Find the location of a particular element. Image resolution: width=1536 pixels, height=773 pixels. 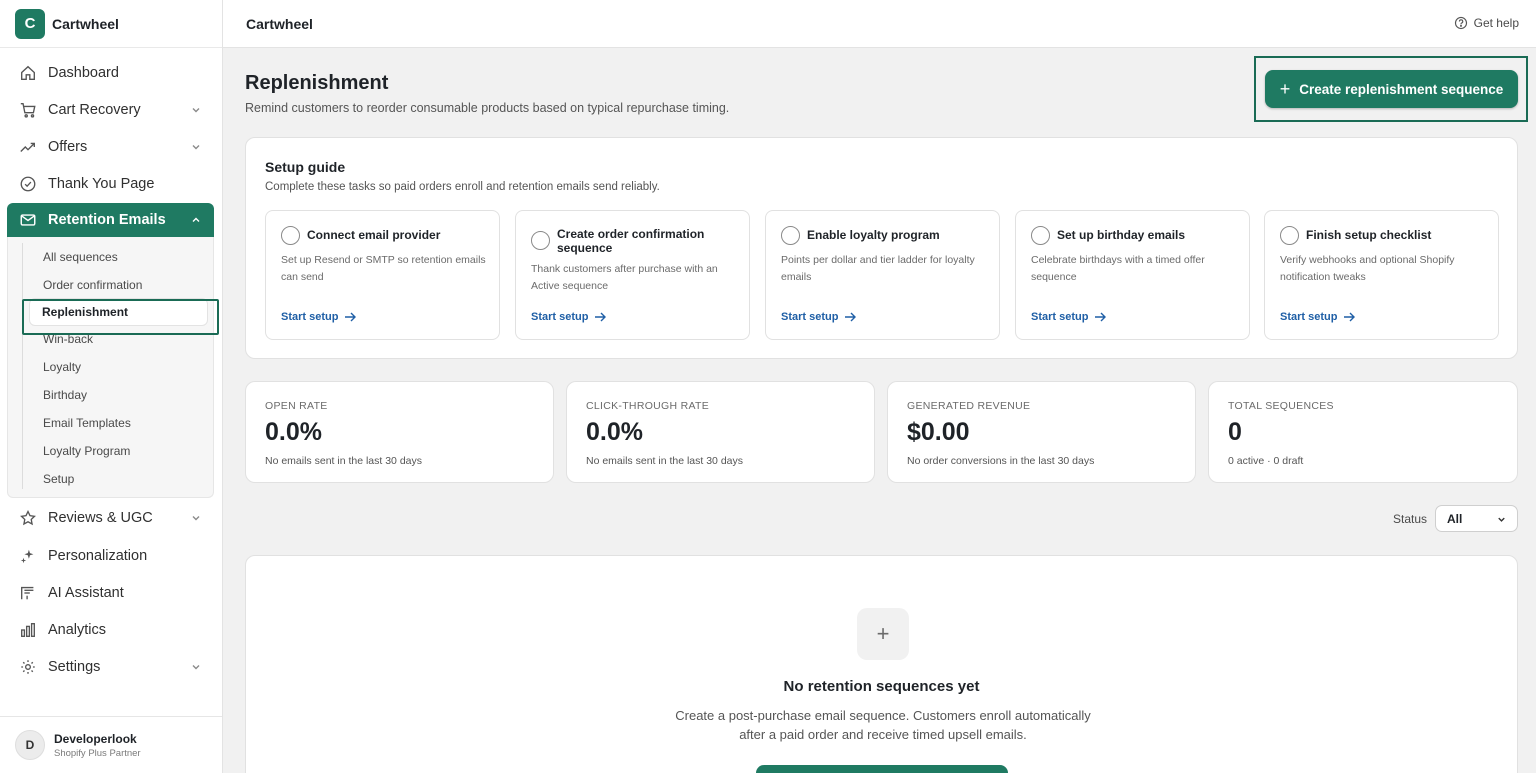

sidebar-item-label: Retention Emails is located at coordinates (107, 219).